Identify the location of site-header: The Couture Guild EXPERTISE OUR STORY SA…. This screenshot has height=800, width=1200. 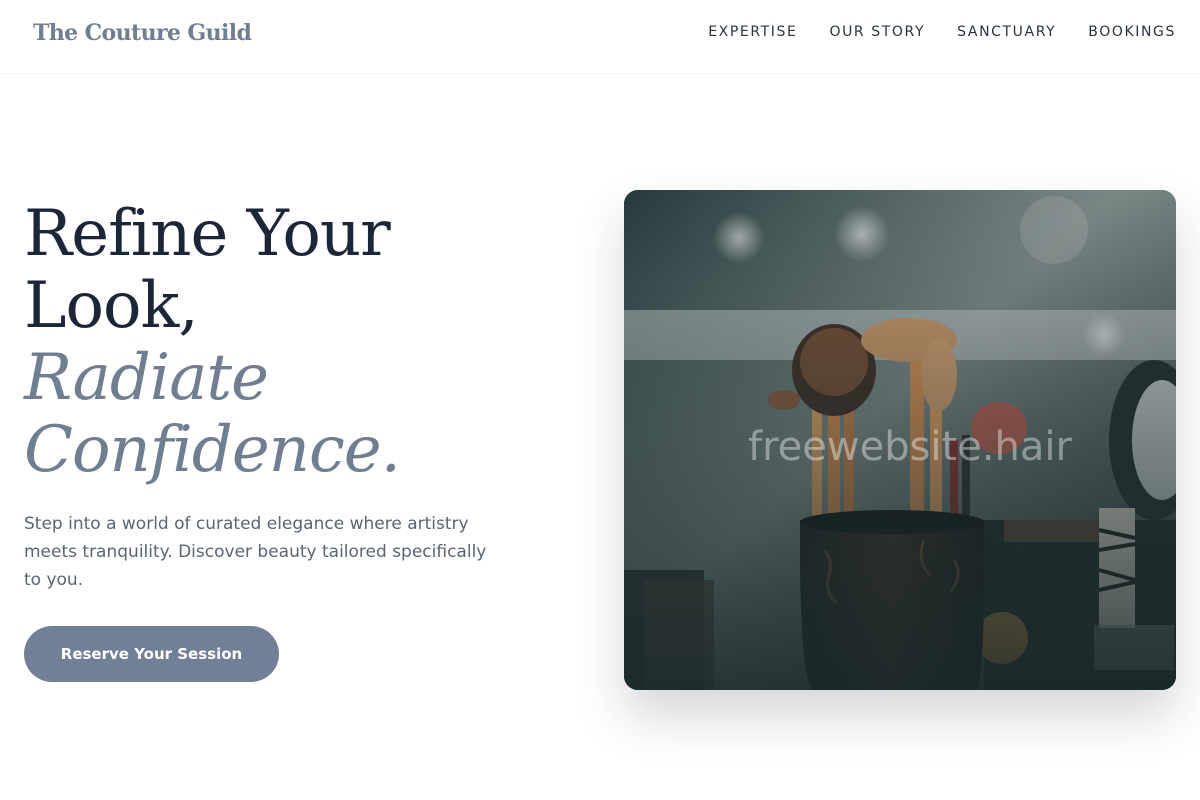
(600, 37).